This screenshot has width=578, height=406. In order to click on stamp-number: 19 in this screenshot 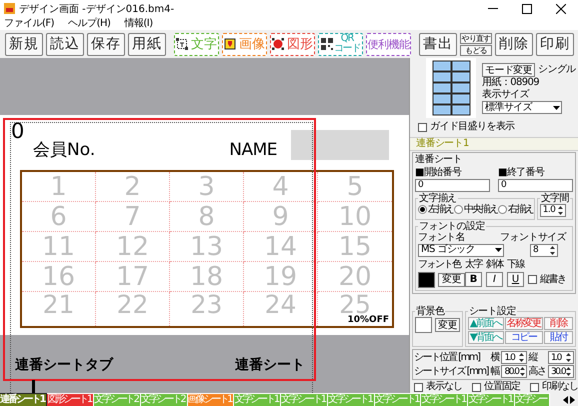, I will do `click(281, 276)`.